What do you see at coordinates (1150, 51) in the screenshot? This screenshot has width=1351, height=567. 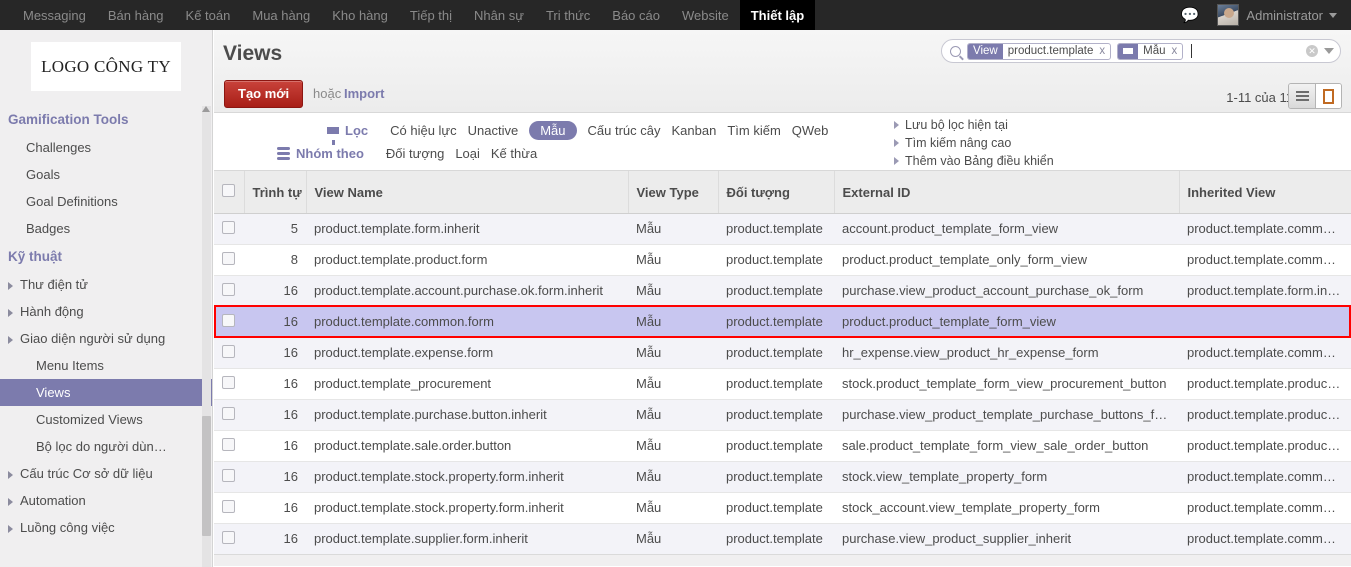 I see `search-facet-filter: Mẫu x` at bounding box center [1150, 51].